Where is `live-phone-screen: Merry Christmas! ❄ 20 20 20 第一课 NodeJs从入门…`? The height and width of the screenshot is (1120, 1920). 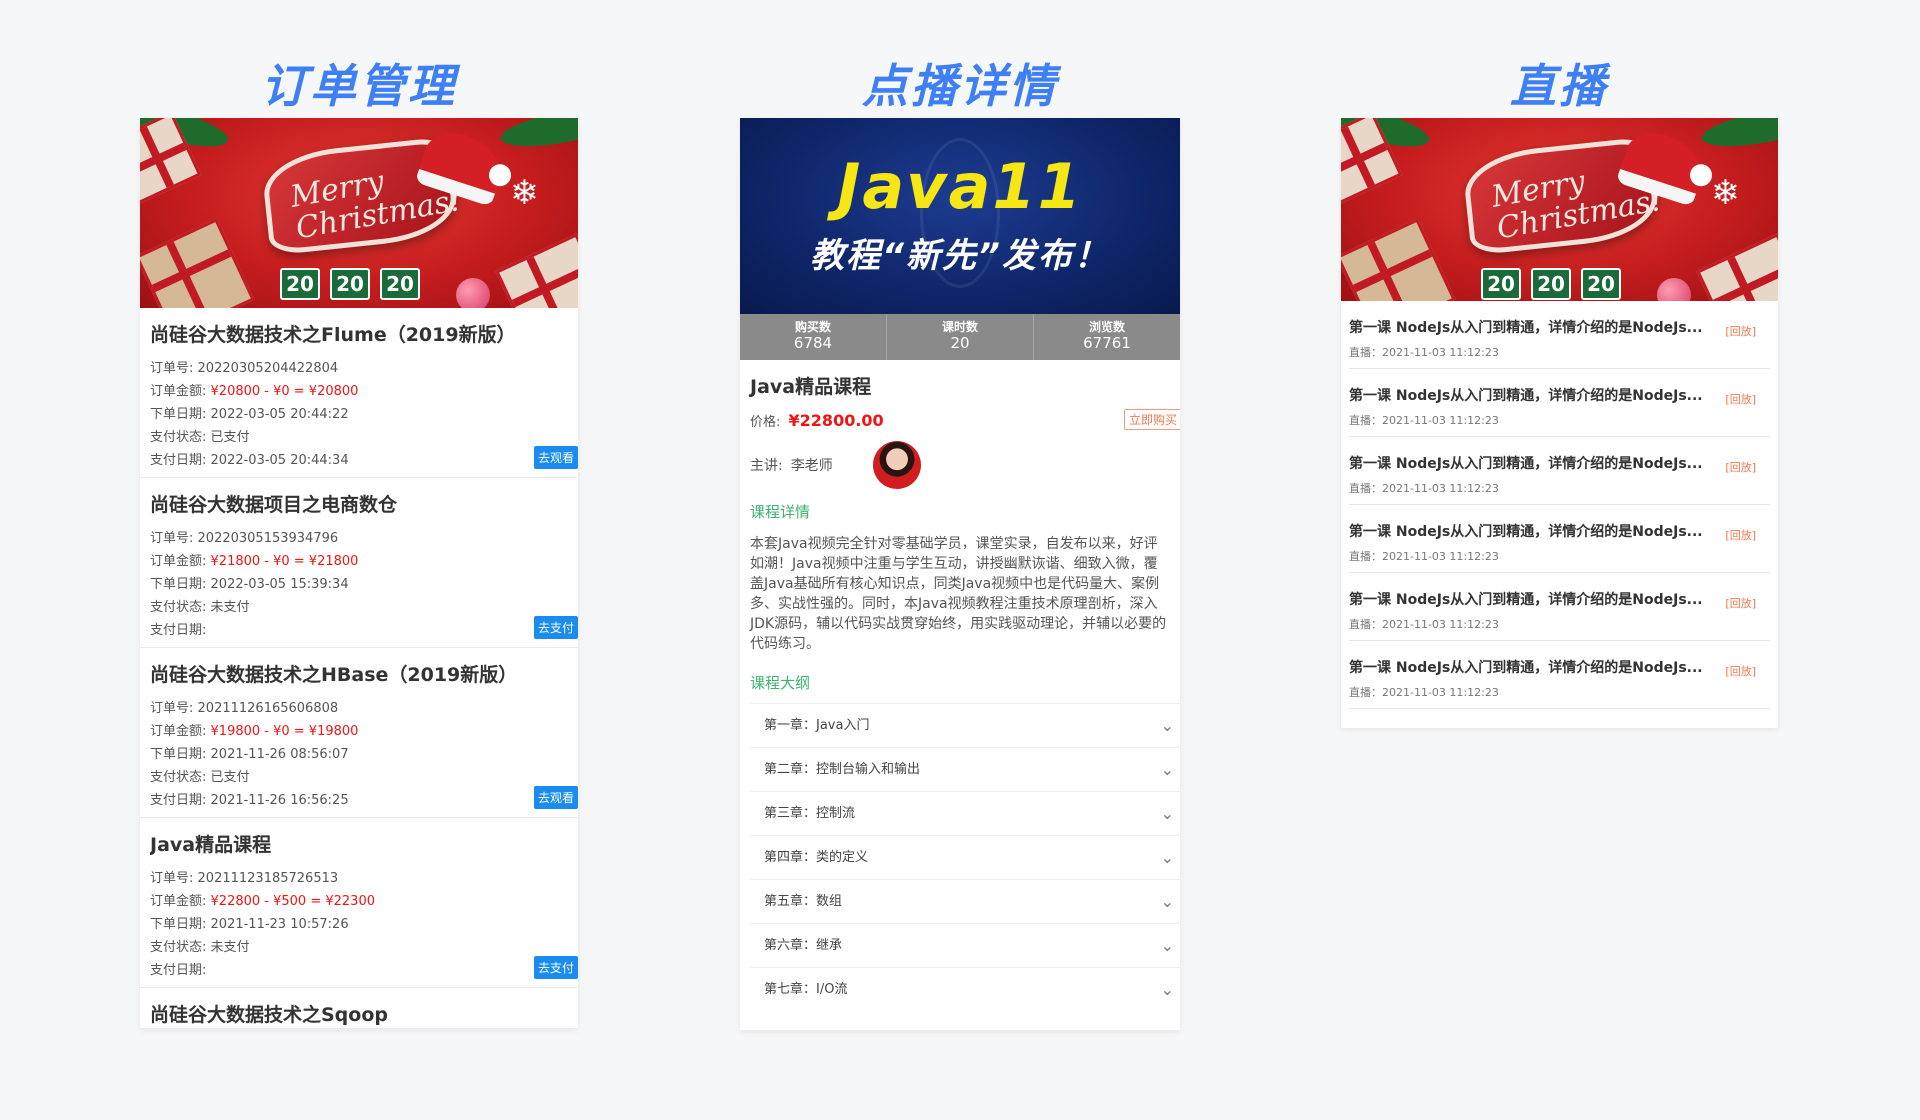 live-phone-screen: Merry Christmas! ❄ 20 20 20 第一课 NodeJs从入门… is located at coordinates (1559, 423).